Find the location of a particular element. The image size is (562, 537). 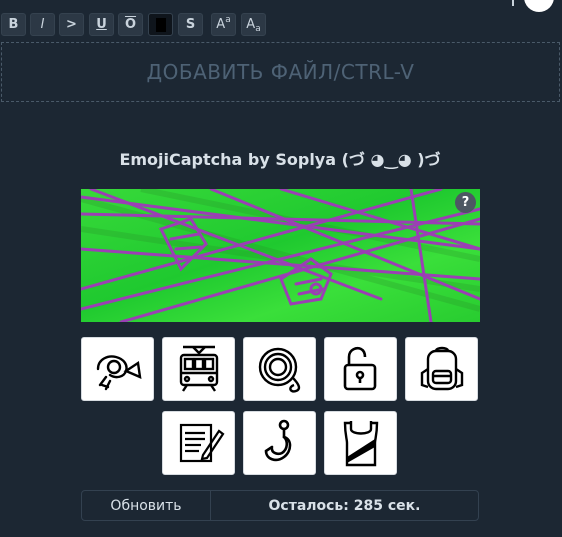

hook-icon is located at coordinates (277, 440).